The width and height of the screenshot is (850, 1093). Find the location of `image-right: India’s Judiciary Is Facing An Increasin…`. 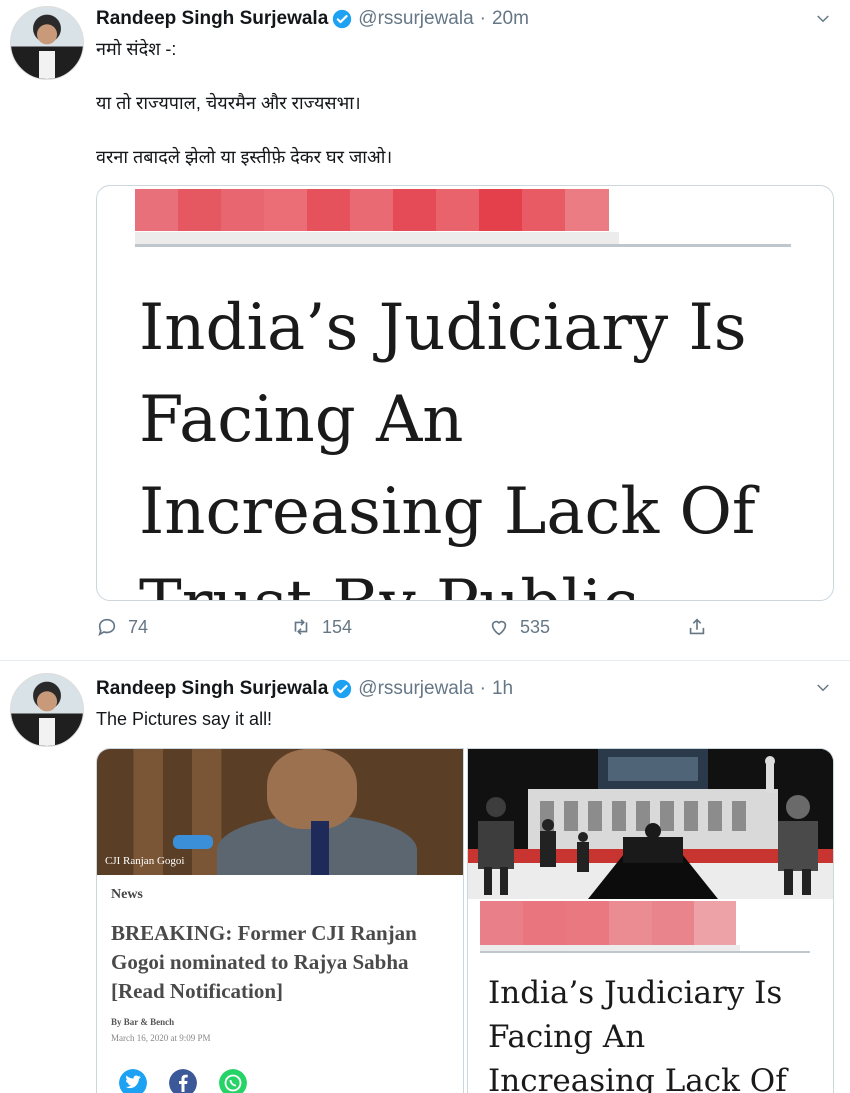

image-right: India’s Judiciary Is Facing An Increasin… is located at coordinates (650, 920).